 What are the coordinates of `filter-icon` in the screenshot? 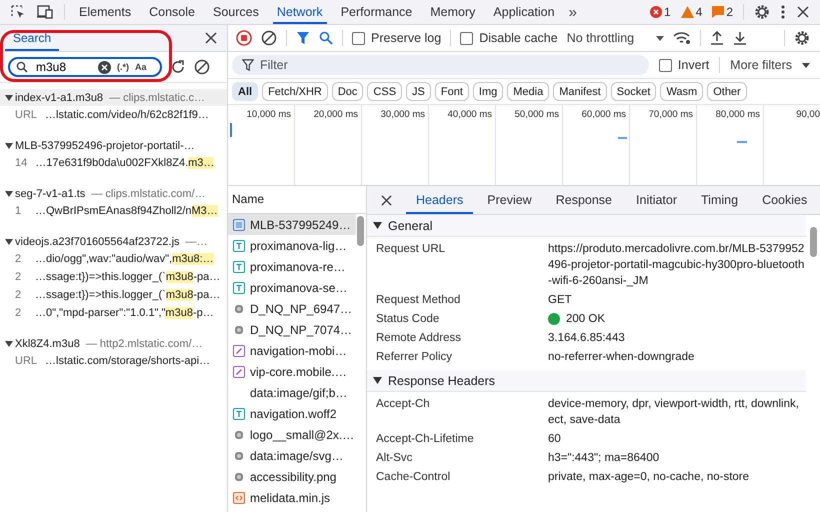 It's located at (303, 38).